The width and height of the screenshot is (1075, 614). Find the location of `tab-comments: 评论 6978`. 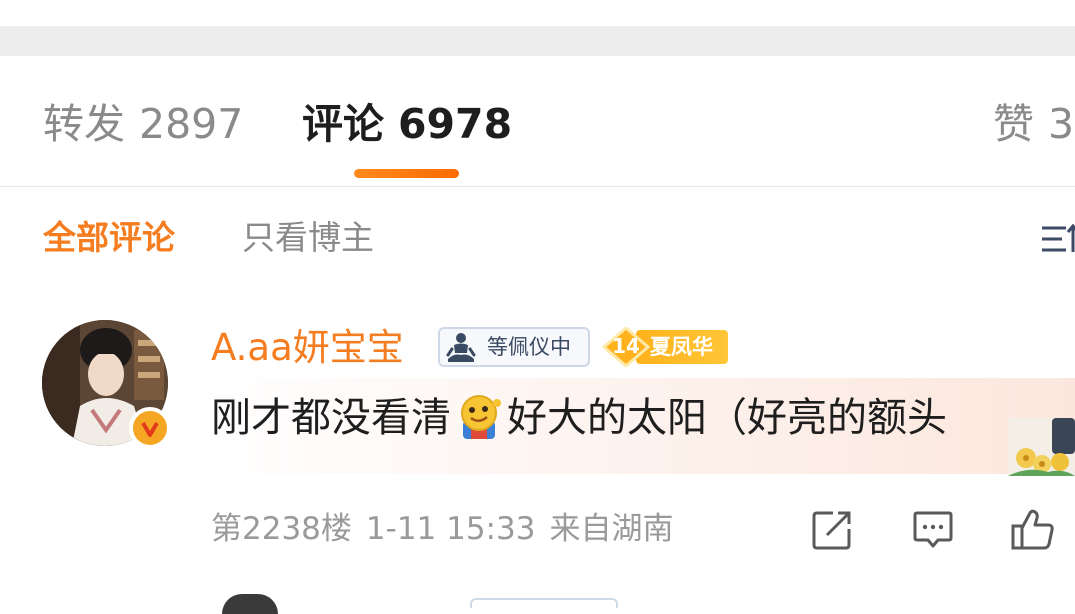

tab-comments: 评论 6978 is located at coordinates (407, 124).